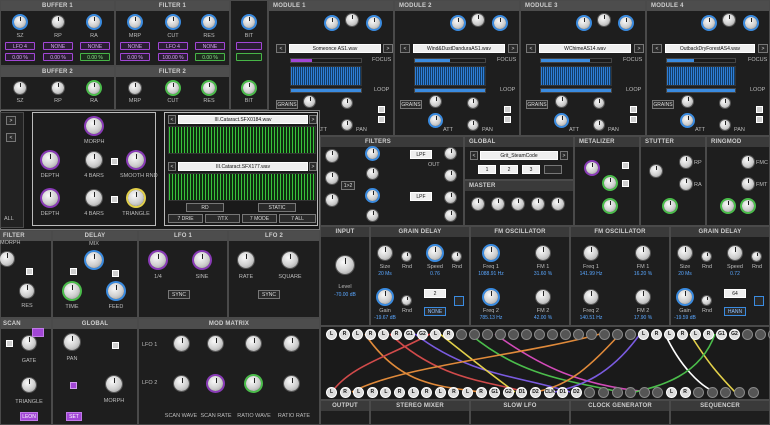 The width and height of the screenshot is (770, 425). What do you see at coordinates (173, 46) in the screenshot?
I see `mod-source-pill: LFO 4` at bounding box center [173, 46].